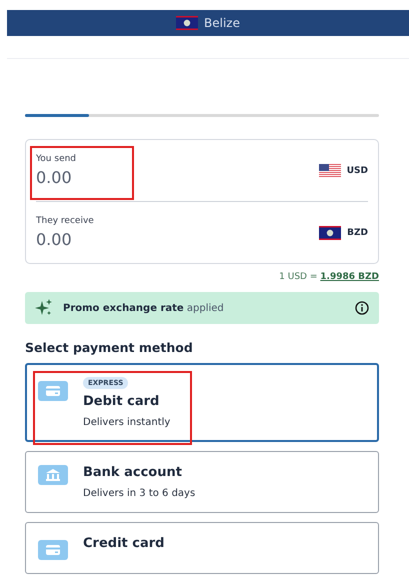 Image resolution: width=409 pixels, height=583 pixels. Describe the element at coordinates (329, 171) in the screenshot. I see `us-flag-icon` at that location.